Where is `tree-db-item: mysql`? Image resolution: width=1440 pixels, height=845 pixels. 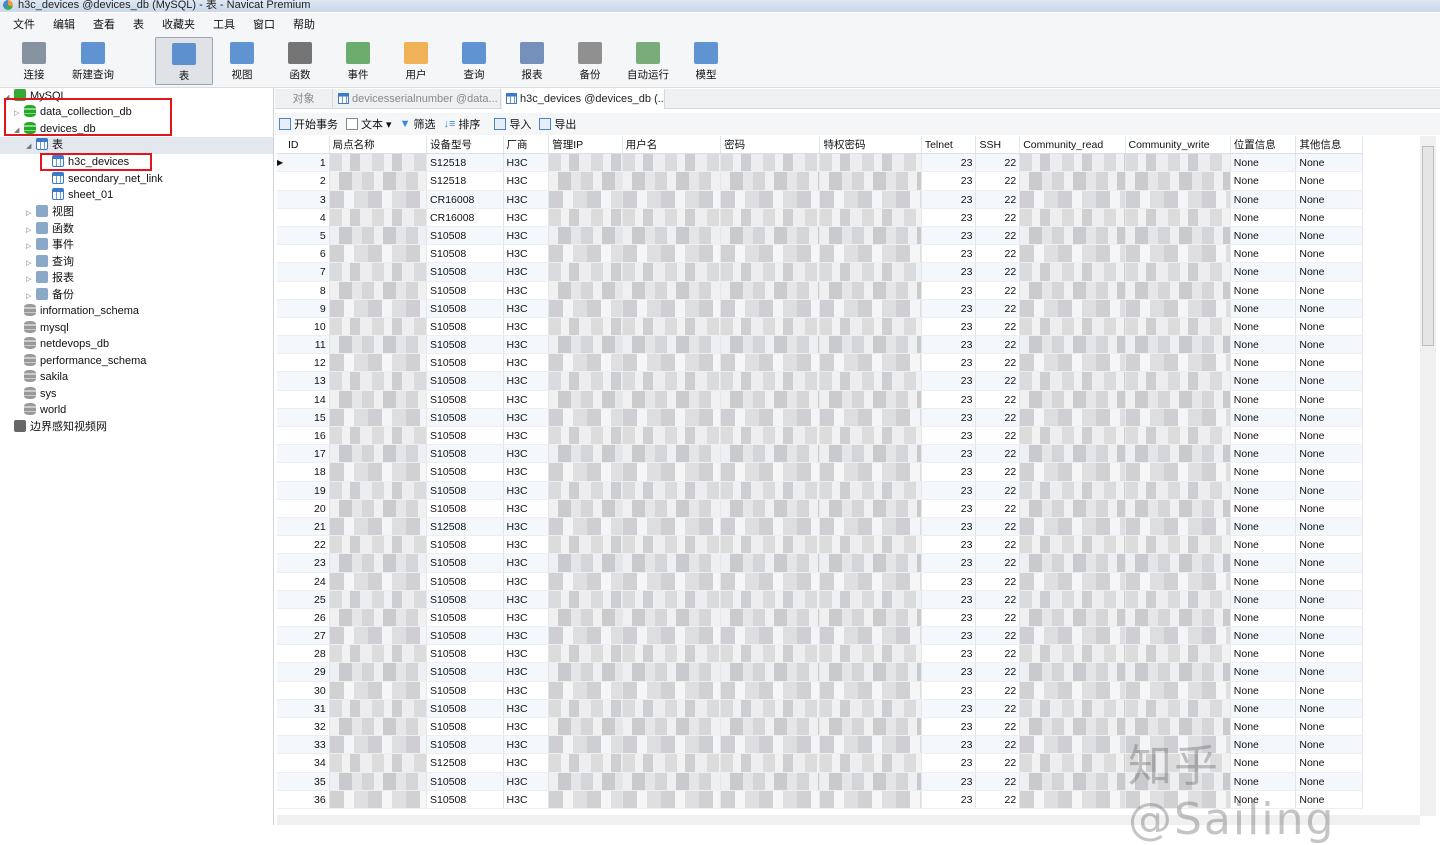
tree-db-item: mysql is located at coordinates (46, 328).